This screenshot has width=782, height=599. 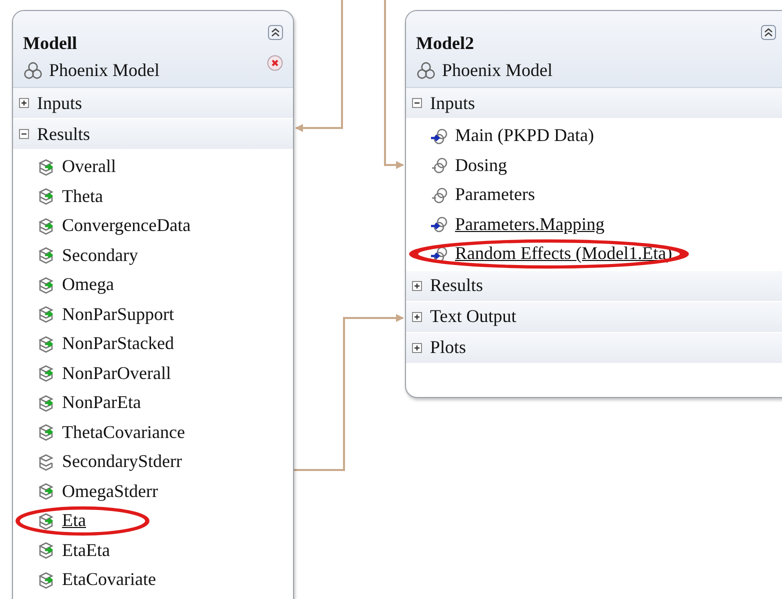 What do you see at coordinates (76, 167) in the screenshot?
I see `tree-item: Overall` at bounding box center [76, 167].